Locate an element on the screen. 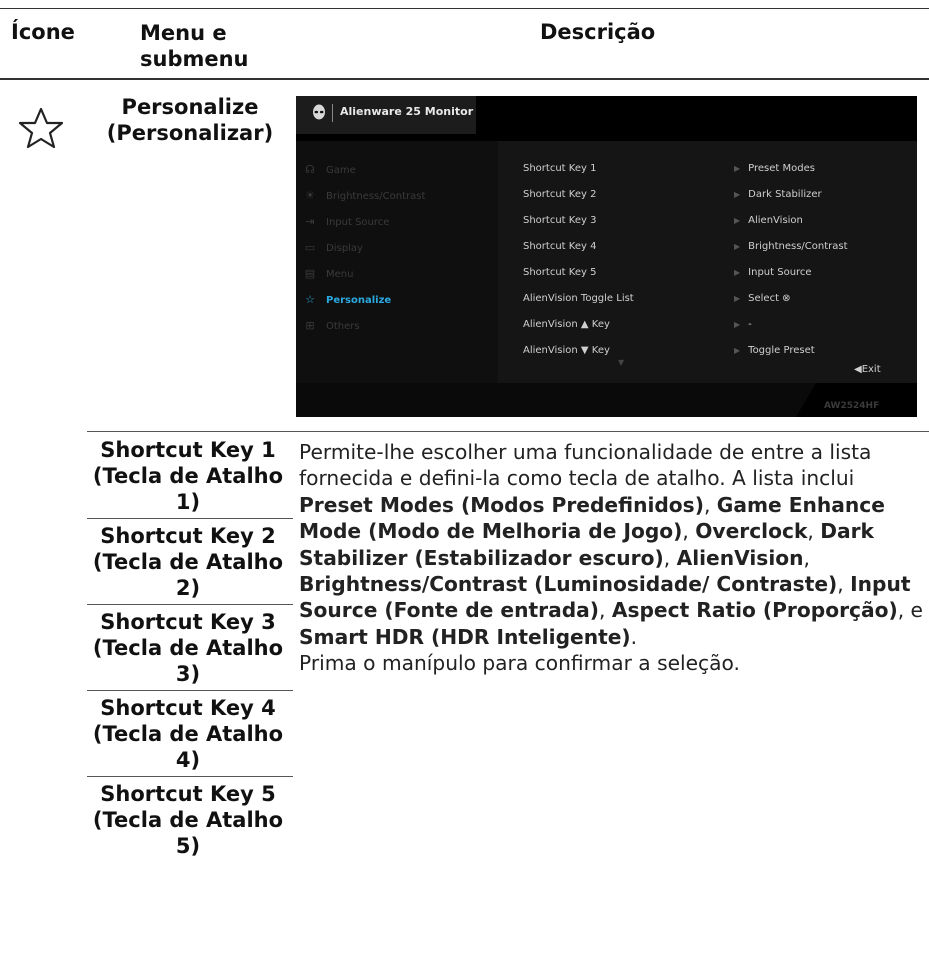 Image resolution: width=929 pixels, height=963 pixels. submenu-line: 2) is located at coordinates (188, 588).